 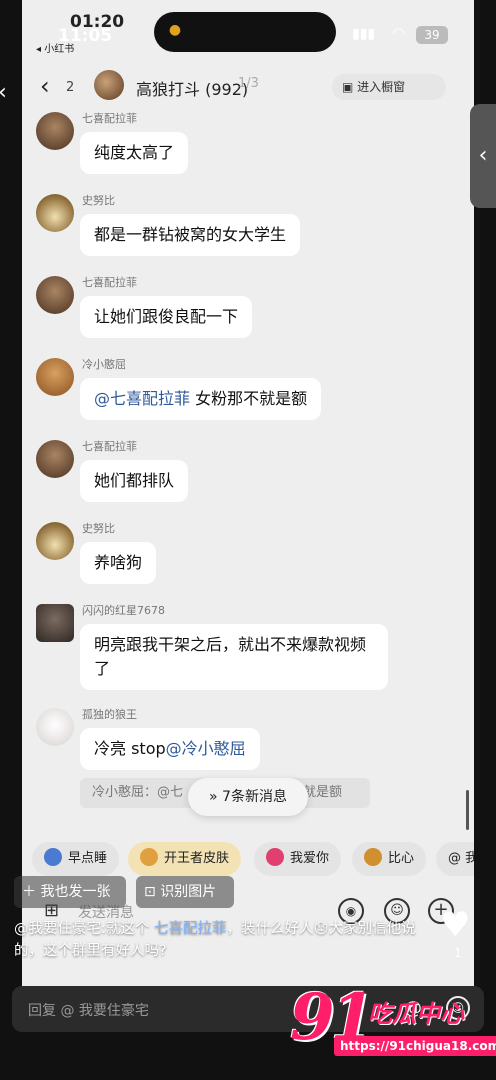 What do you see at coordinates (415, 1046) in the screenshot?
I see `logo-url: https://91chigua18.com` at bounding box center [415, 1046].